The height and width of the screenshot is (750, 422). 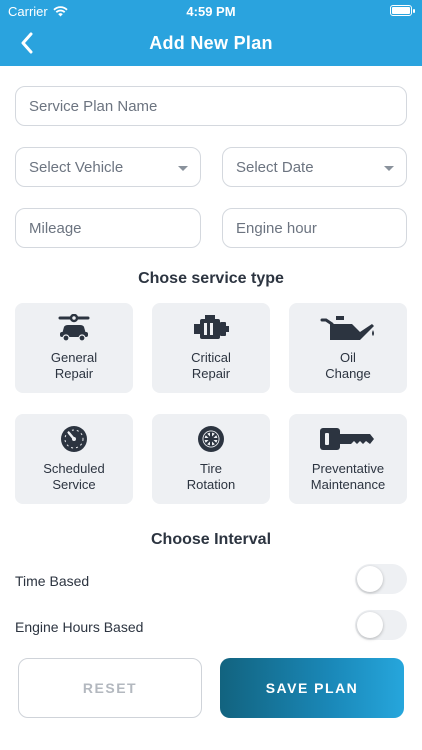 I want to click on page-title: Add New Plan, so click(x=211, y=43).